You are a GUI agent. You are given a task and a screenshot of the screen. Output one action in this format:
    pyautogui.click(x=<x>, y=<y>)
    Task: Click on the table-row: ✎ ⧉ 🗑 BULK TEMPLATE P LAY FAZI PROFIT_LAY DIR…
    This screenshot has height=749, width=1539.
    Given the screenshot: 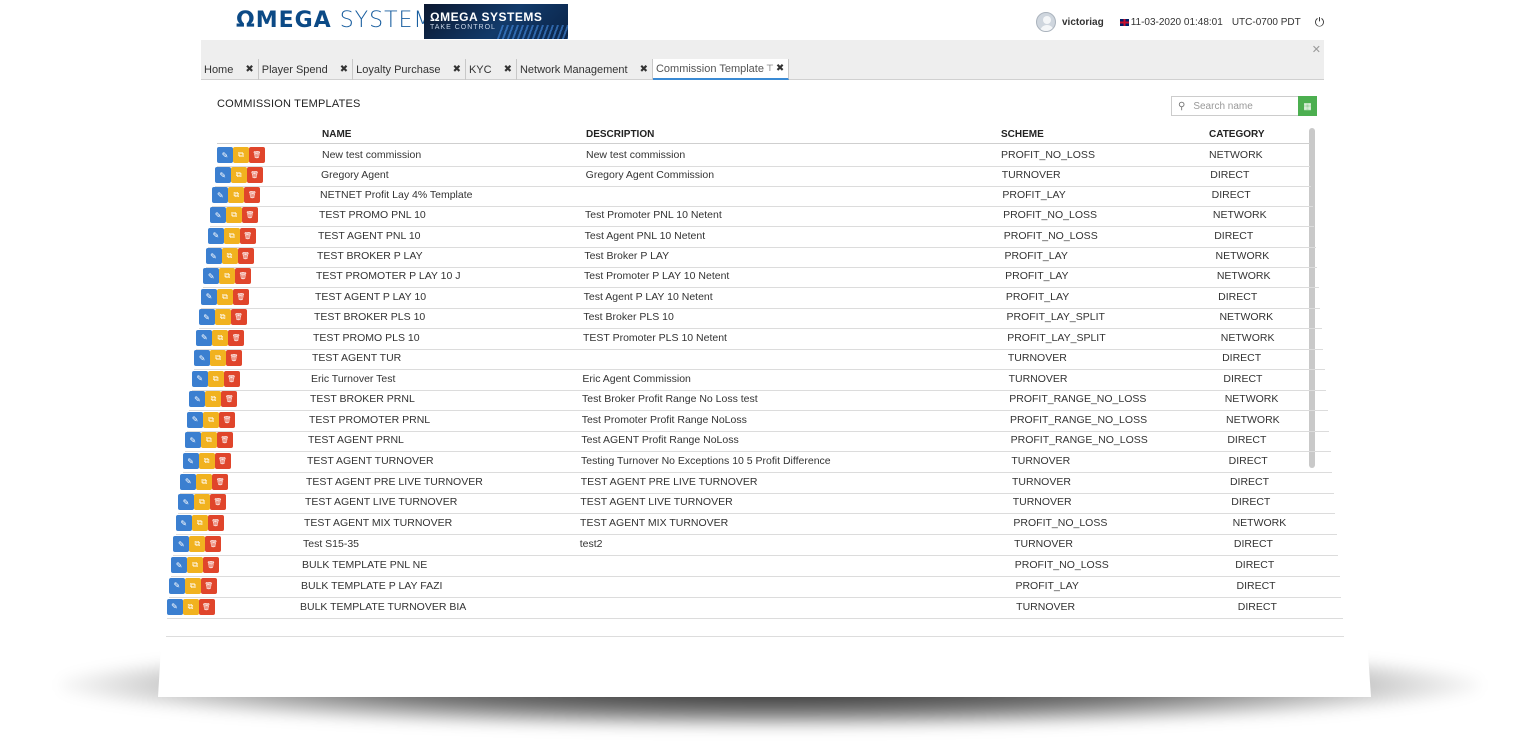 What is the action you would take?
    pyautogui.click(x=755, y=587)
    